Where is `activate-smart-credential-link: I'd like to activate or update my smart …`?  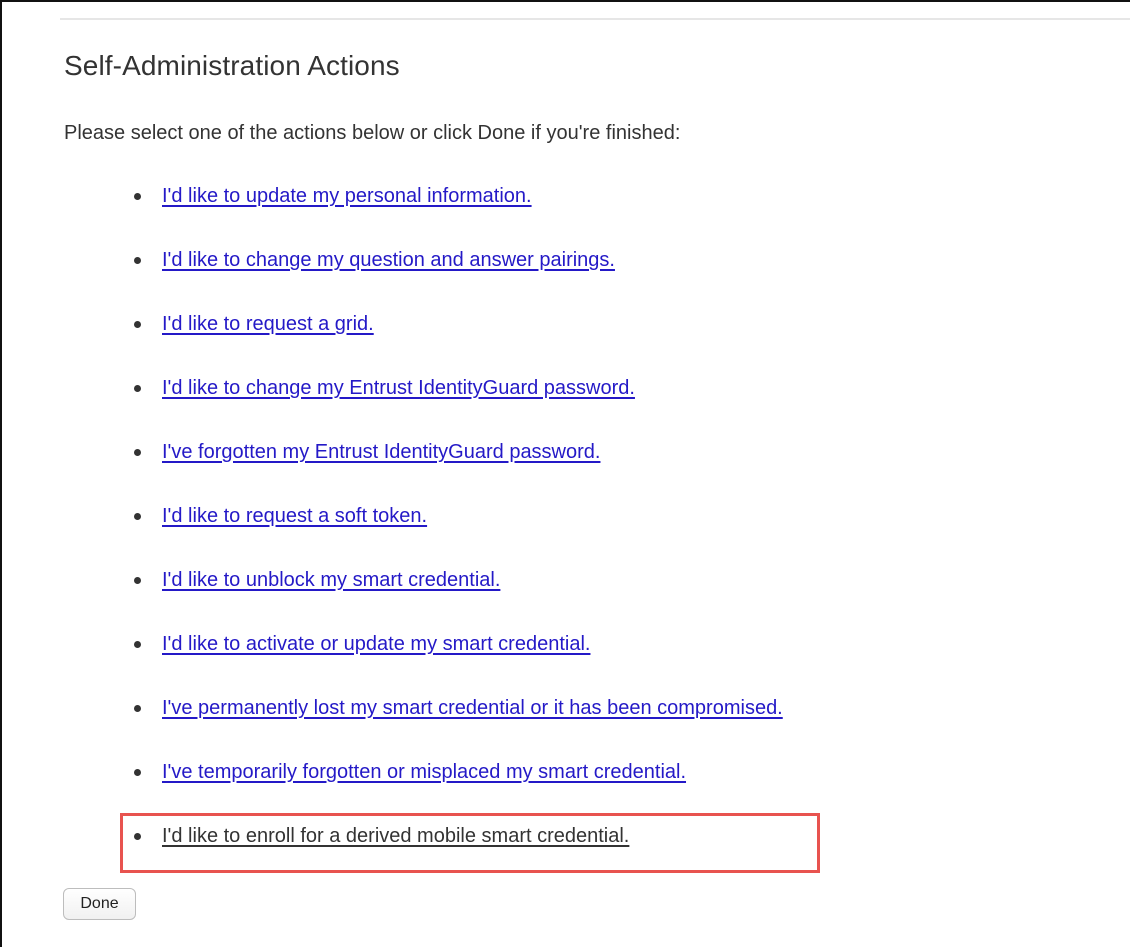
activate-smart-credential-link: I'd like to activate or update my smart … is located at coordinates (376, 644).